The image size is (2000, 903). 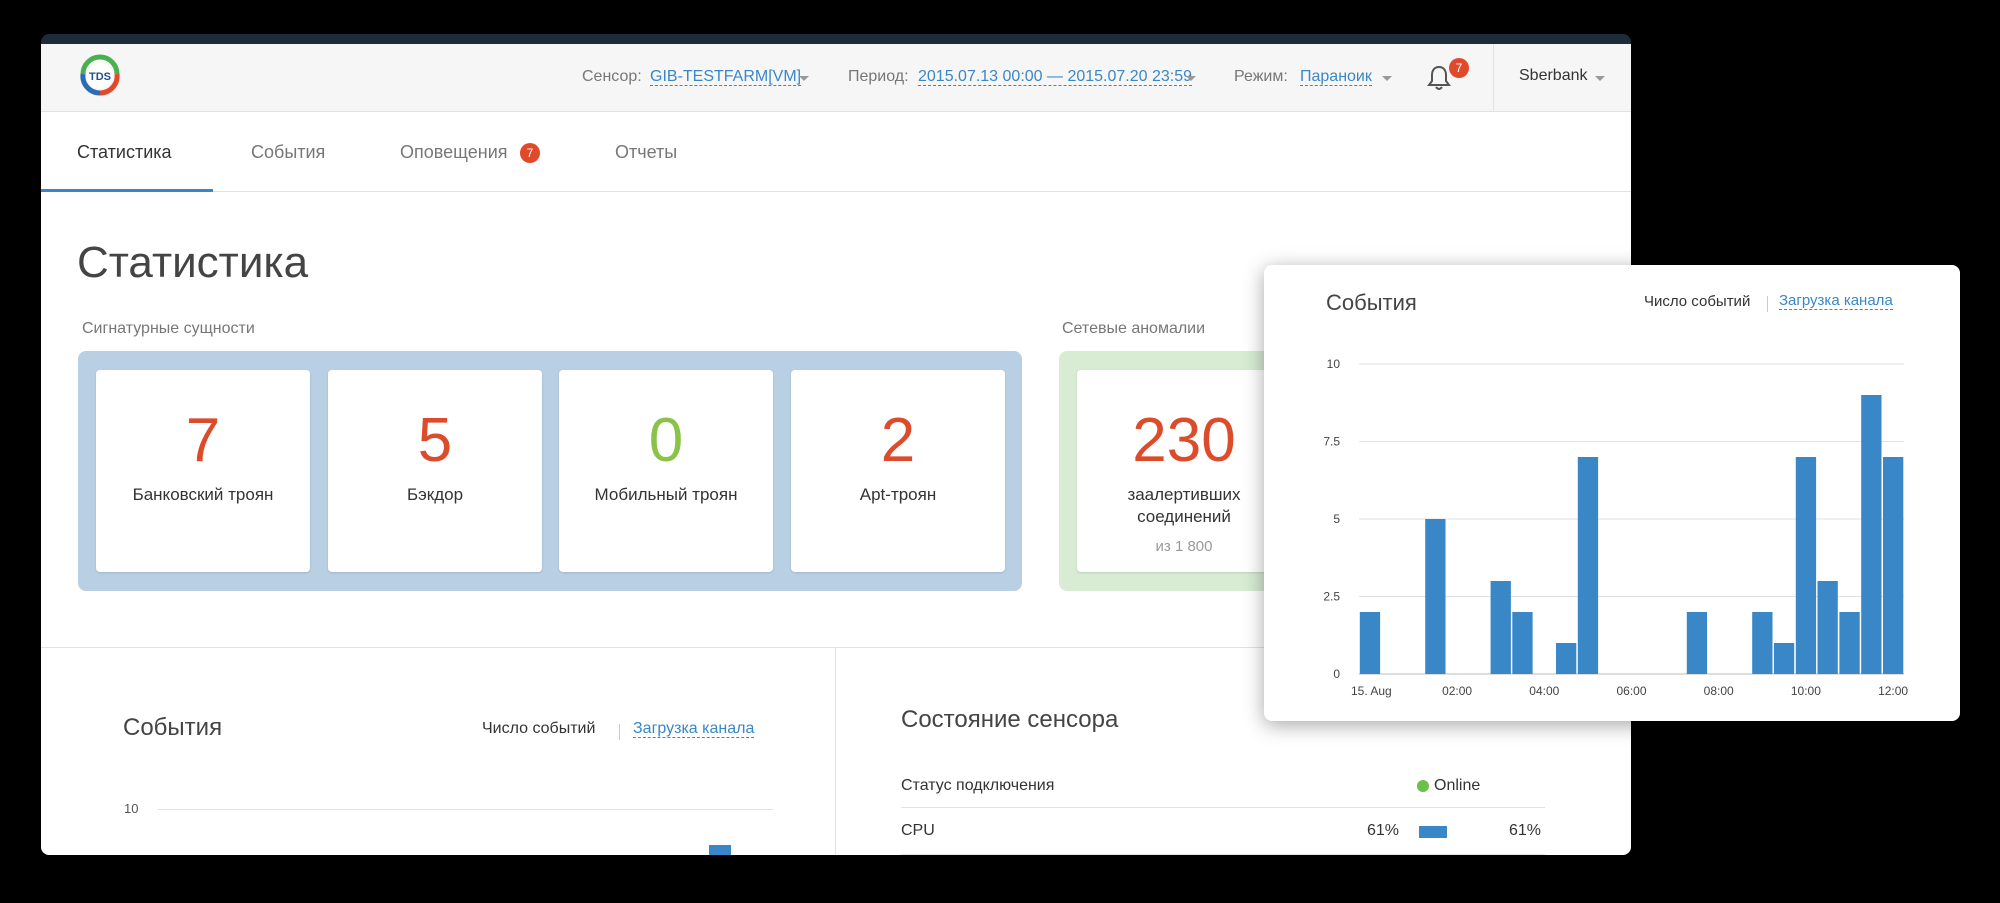 I want to click on chart-x-ticks: 15. Aug 02:00 04:00 06:00 08:00 10:00 12:00, so click(x=1629, y=691).